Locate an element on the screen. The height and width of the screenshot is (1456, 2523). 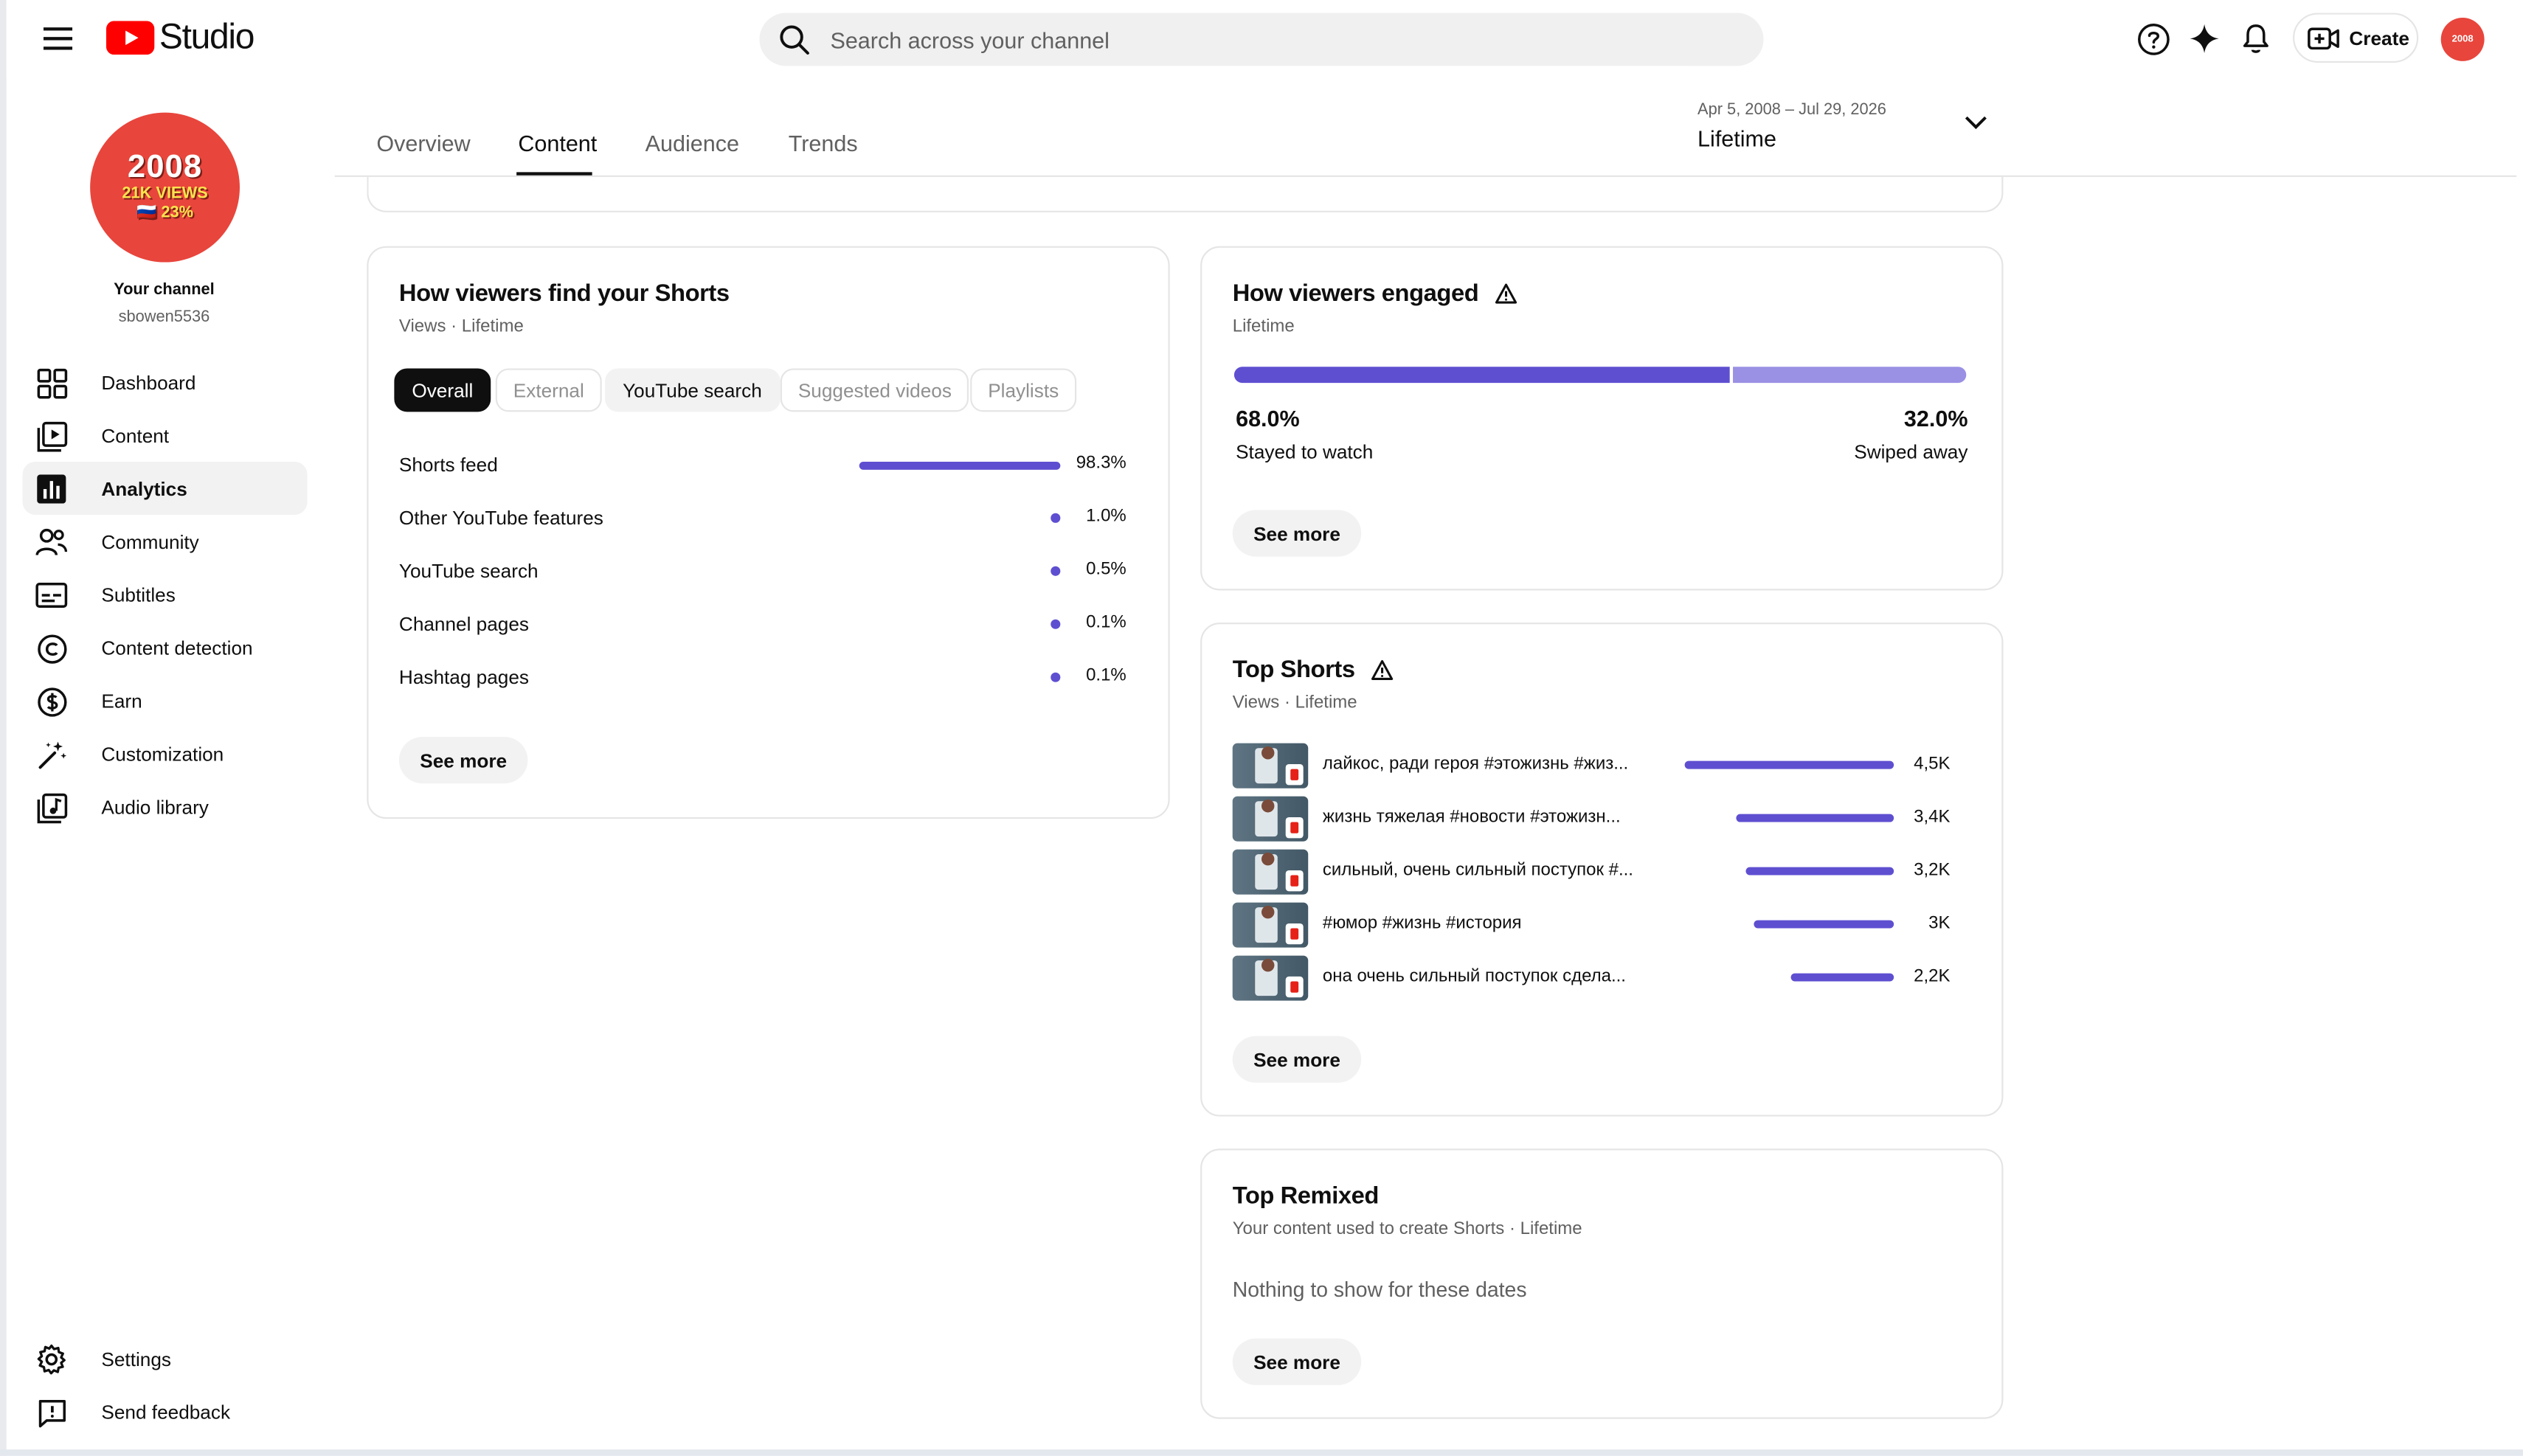
share-dot is located at coordinates (1056, 518).